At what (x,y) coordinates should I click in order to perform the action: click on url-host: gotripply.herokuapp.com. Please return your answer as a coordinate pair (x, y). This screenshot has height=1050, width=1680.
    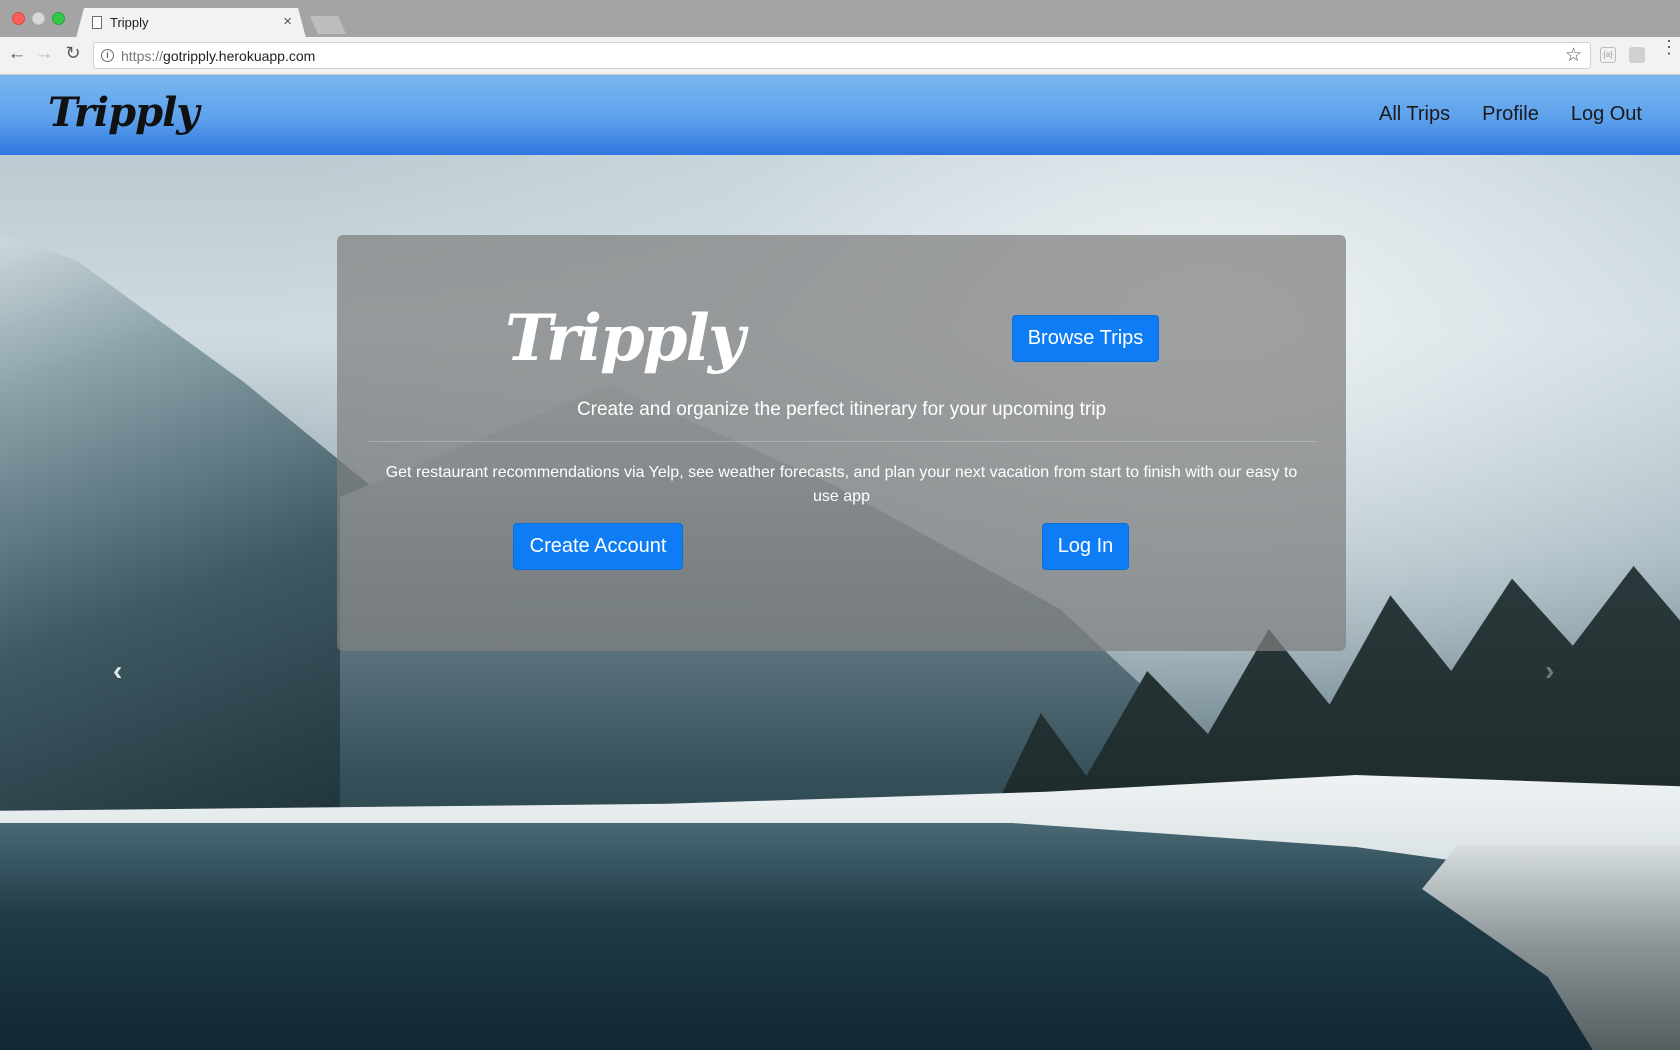
    Looking at the image, I should click on (239, 56).